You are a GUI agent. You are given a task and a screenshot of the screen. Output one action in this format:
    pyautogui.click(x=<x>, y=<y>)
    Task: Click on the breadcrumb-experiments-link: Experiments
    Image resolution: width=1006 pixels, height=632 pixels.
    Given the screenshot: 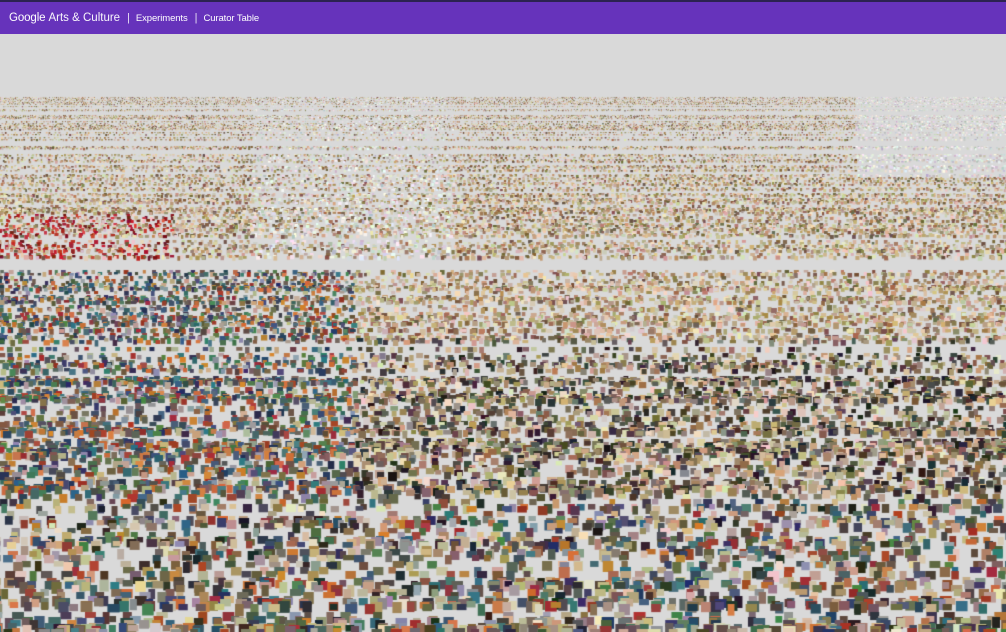 What is the action you would take?
    pyautogui.click(x=162, y=18)
    